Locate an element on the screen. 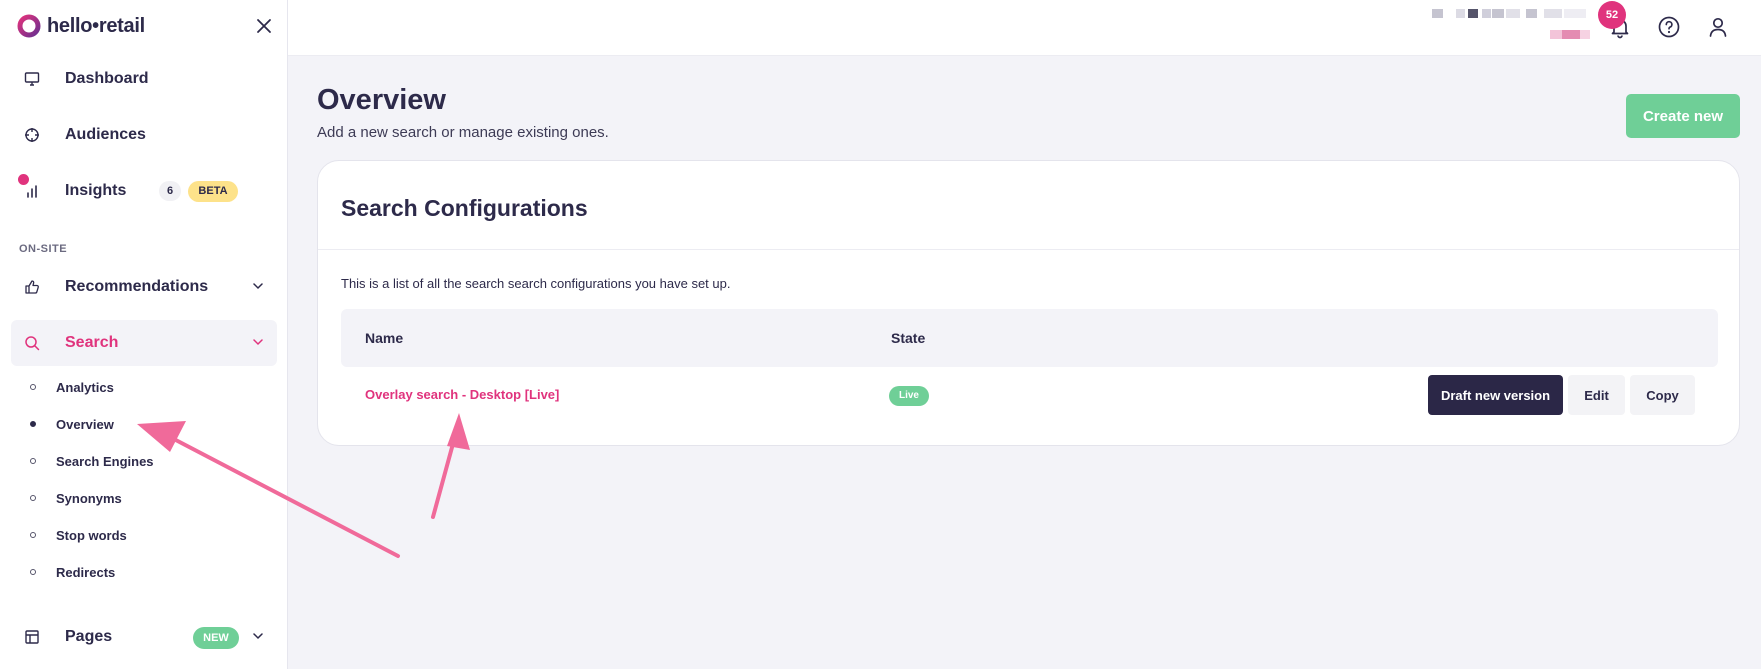 The image size is (1761, 669). column-header-name: Name is located at coordinates (384, 338).